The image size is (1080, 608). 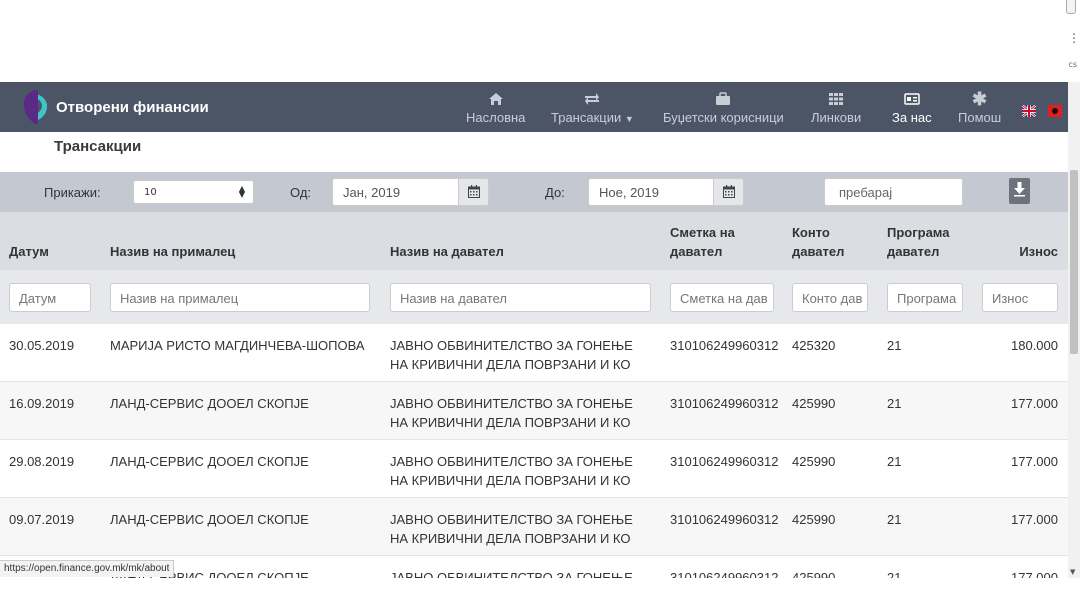 What do you see at coordinates (836, 99) in the screenshot?
I see `grid-icon` at bounding box center [836, 99].